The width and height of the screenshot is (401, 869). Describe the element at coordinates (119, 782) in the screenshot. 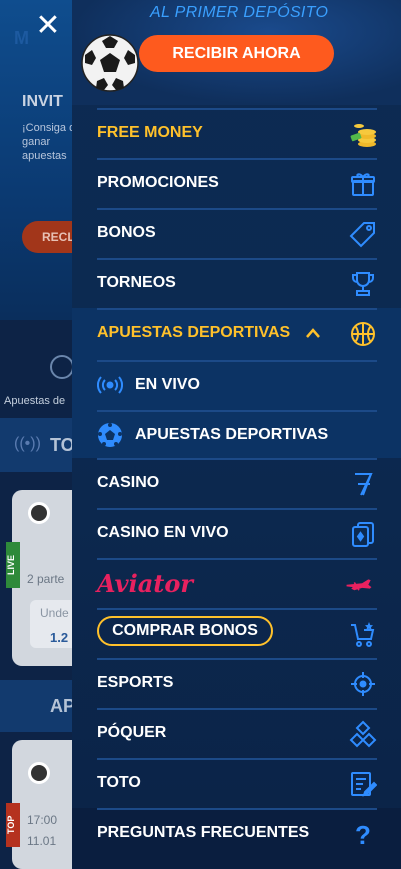

I see `menu-item-label: TOTO` at that location.